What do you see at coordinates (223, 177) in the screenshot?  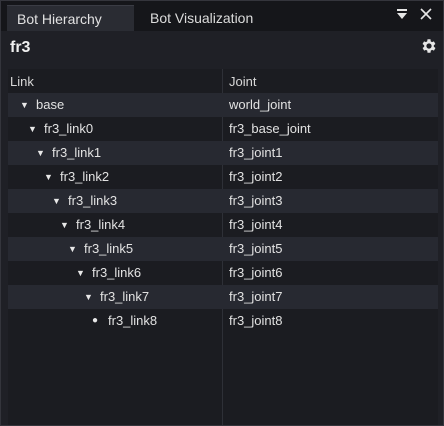 I see `table-row: ▼ fr3_link2 fr3_joint2` at bounding box center [223, 177].